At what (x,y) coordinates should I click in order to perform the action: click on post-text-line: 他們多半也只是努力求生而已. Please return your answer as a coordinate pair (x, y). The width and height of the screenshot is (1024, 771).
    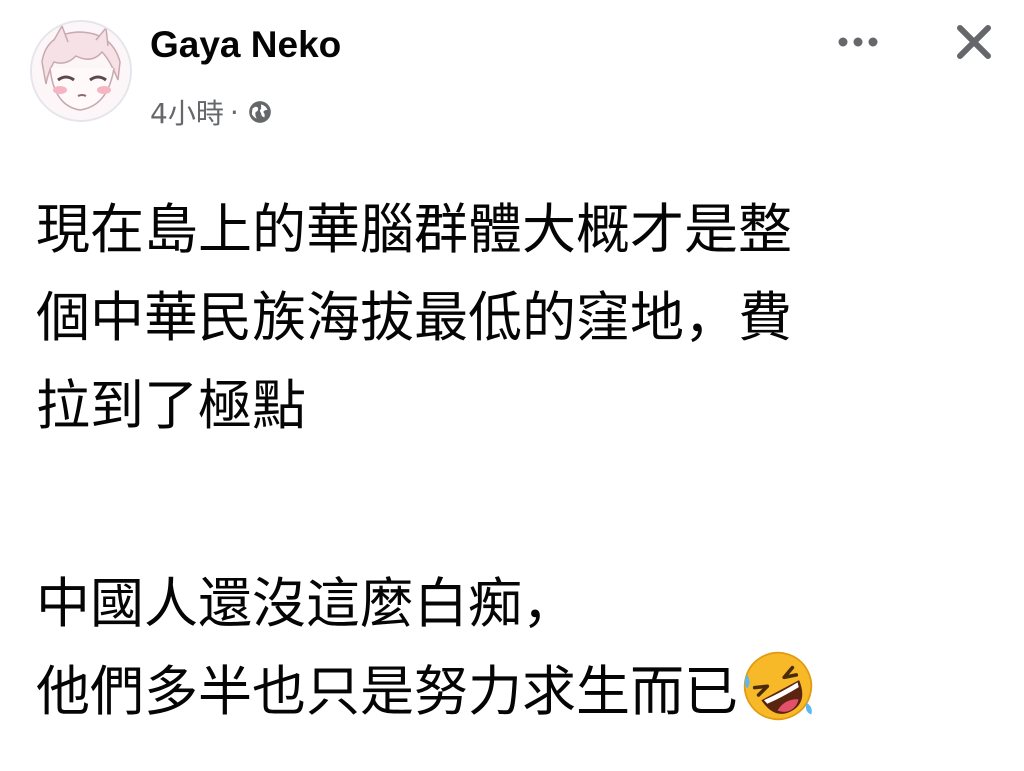
    Looking at the image, I should click on (387, 691).